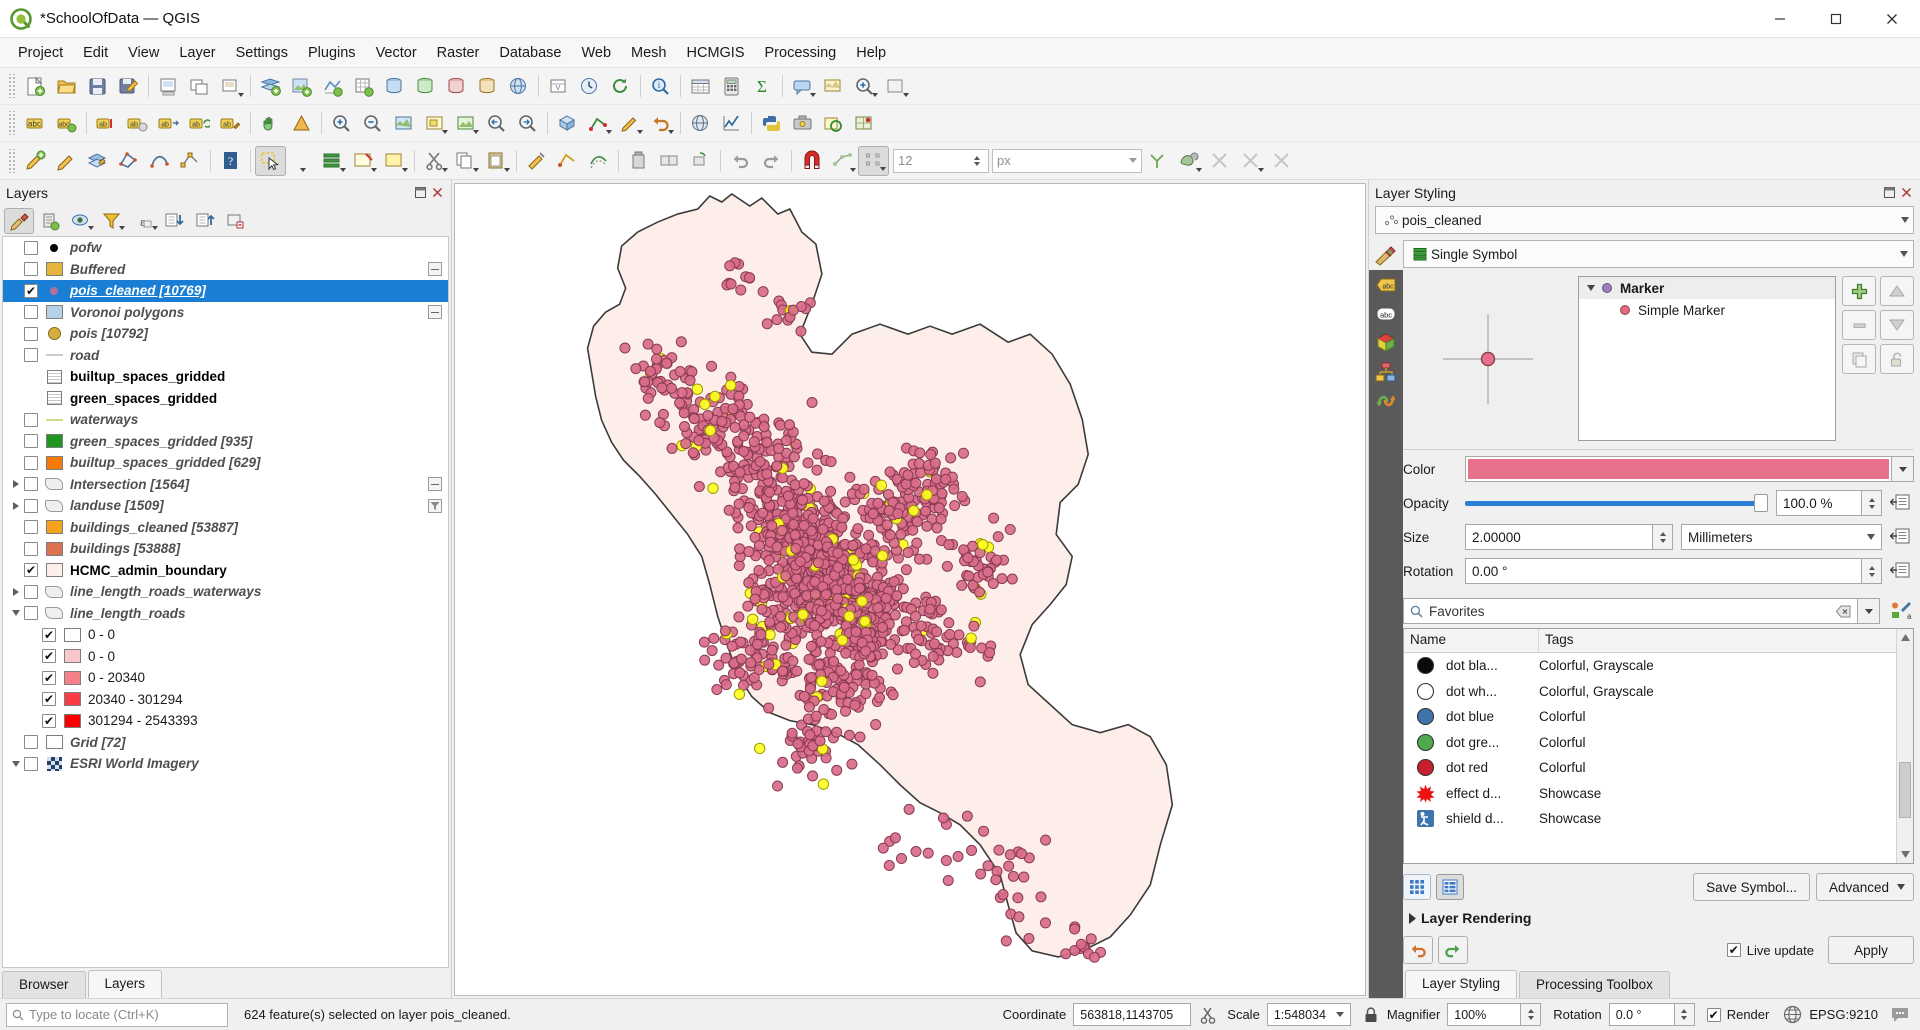  Describe the element at coordinates (1871, 950) in the screenshot. I see `apply-button: Apply` at that location.